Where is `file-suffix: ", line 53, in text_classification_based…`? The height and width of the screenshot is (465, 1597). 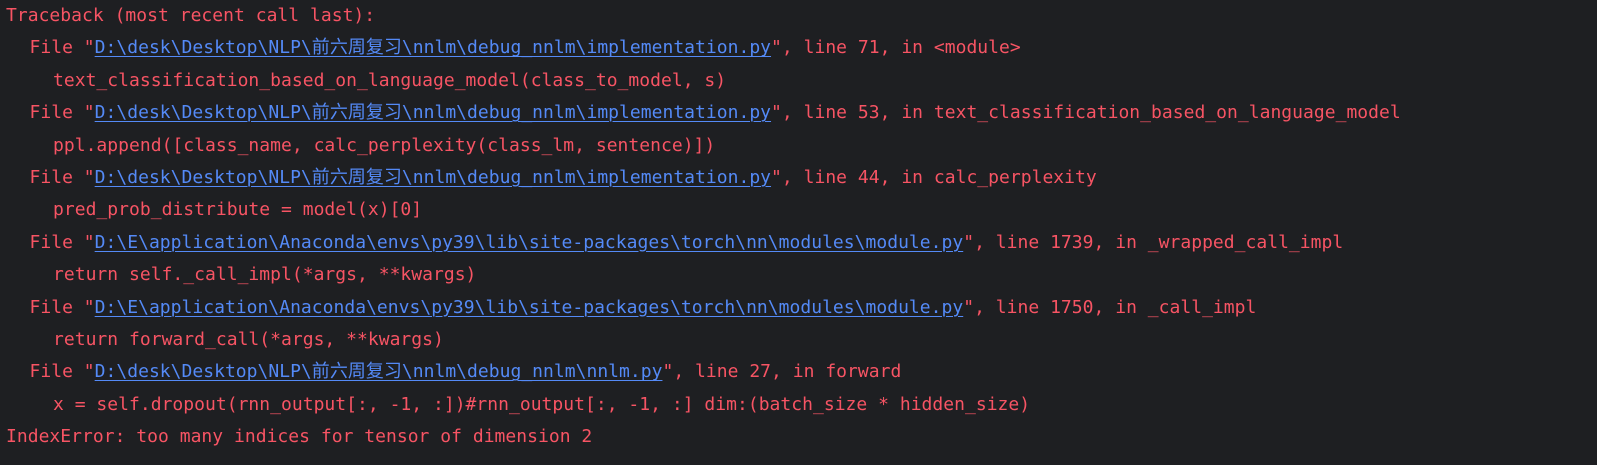
file-suffix: ", line 53, in text_classification_based… is located at coordinates (1086, 113).